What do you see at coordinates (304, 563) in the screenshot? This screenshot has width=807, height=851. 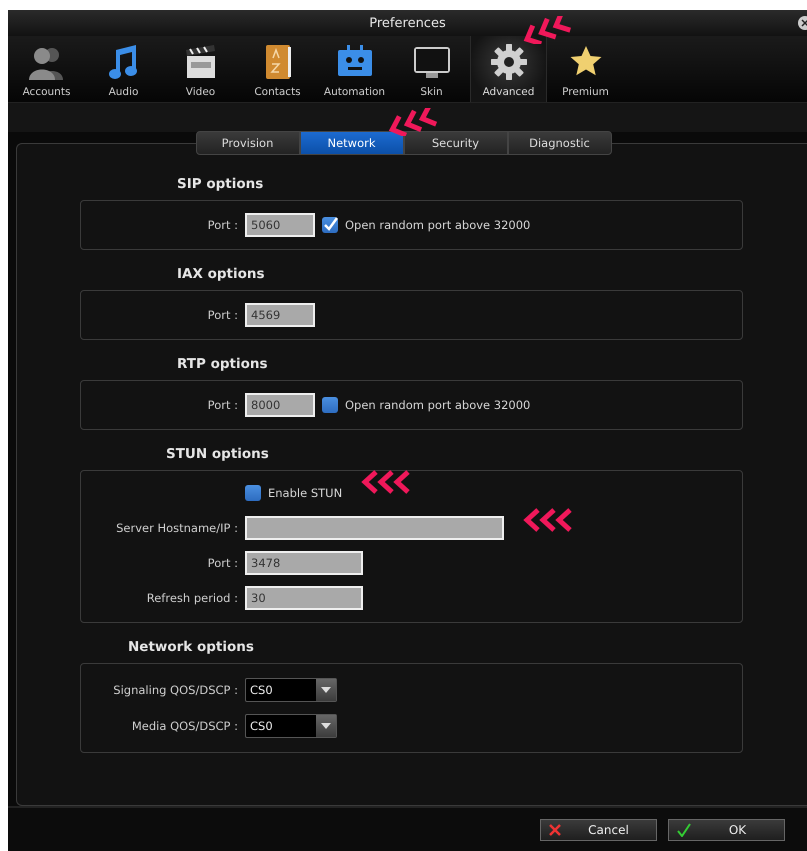 I see `input-field: 3478` at bounding box center [304, 563].